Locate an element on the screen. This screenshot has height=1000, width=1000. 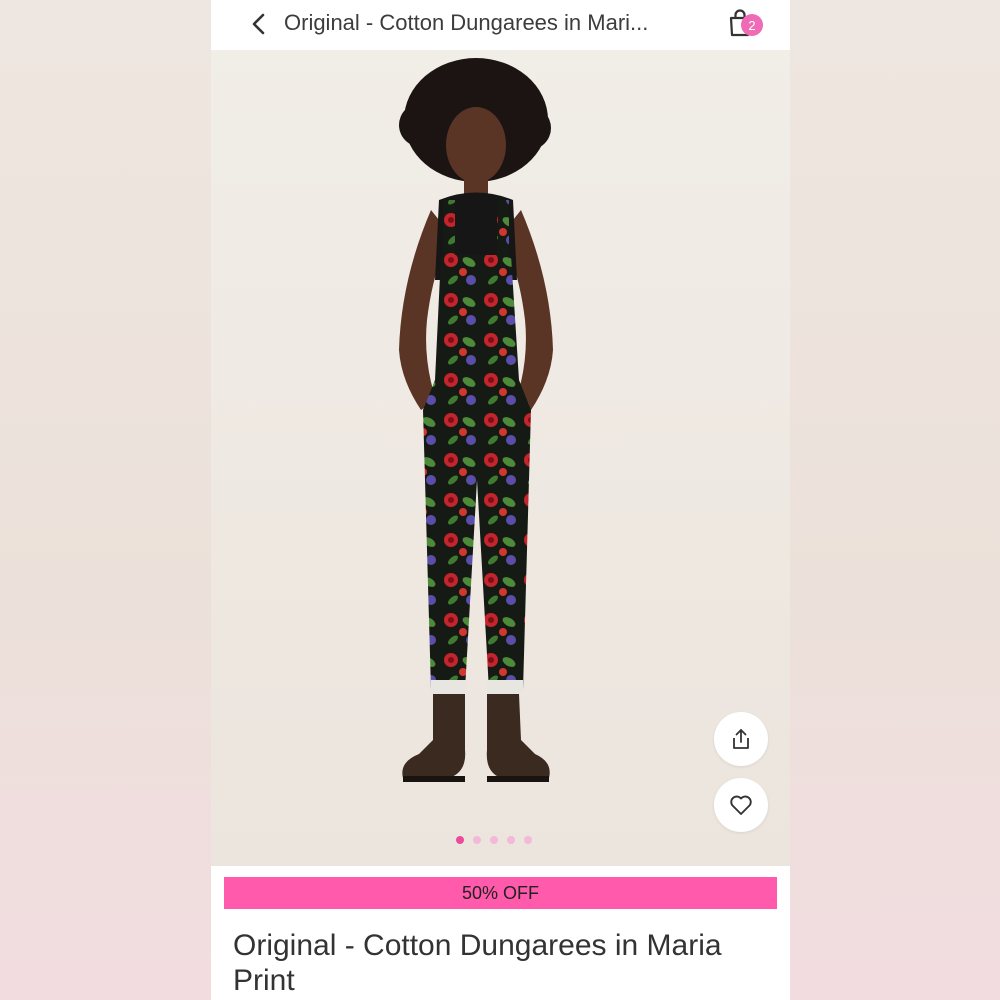
chevron-left-icon is located at coordinates (258, 24).